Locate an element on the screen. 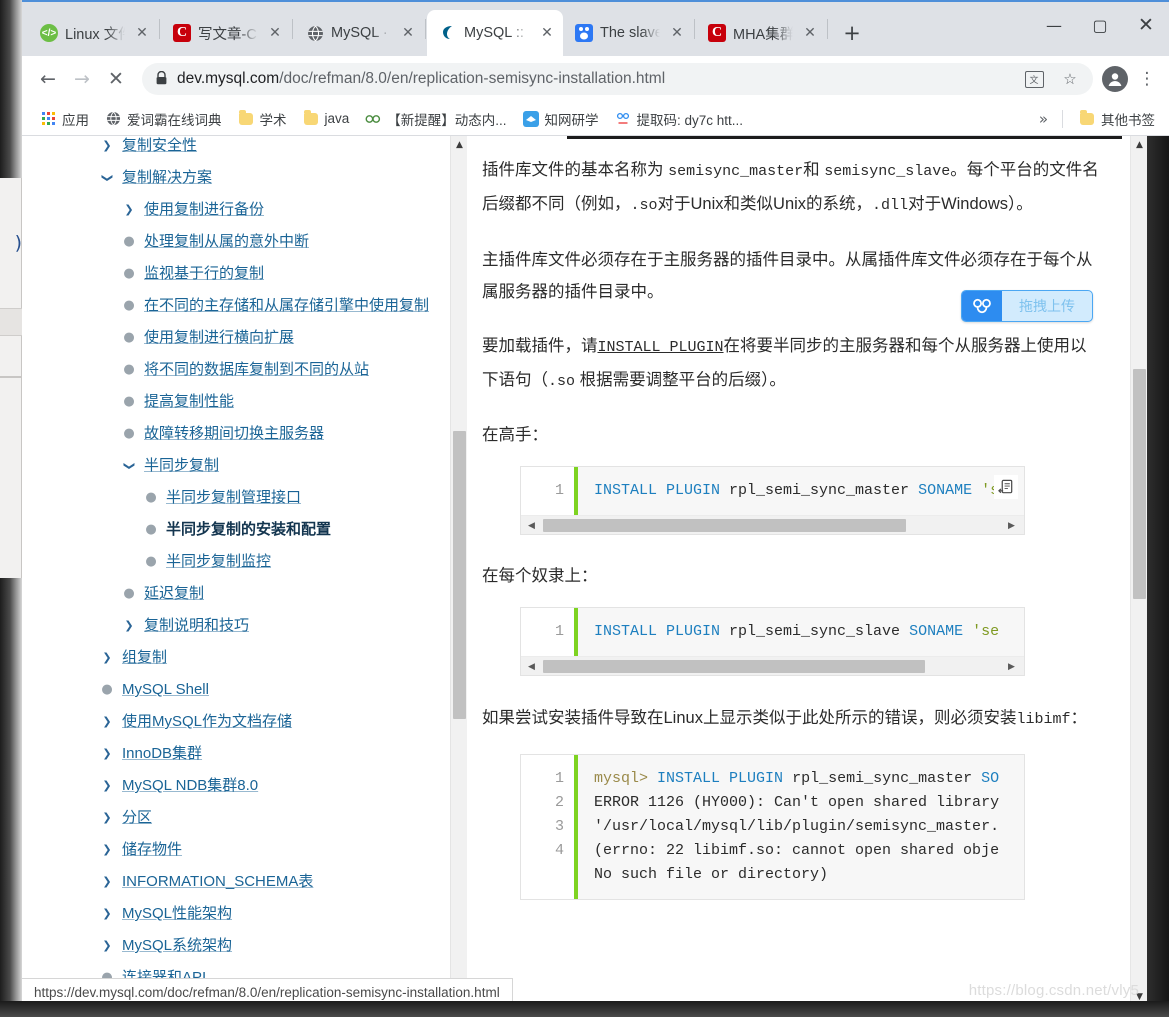  sidebar-item-16: ❯ 组复制 is located at coordinates (244, 658).